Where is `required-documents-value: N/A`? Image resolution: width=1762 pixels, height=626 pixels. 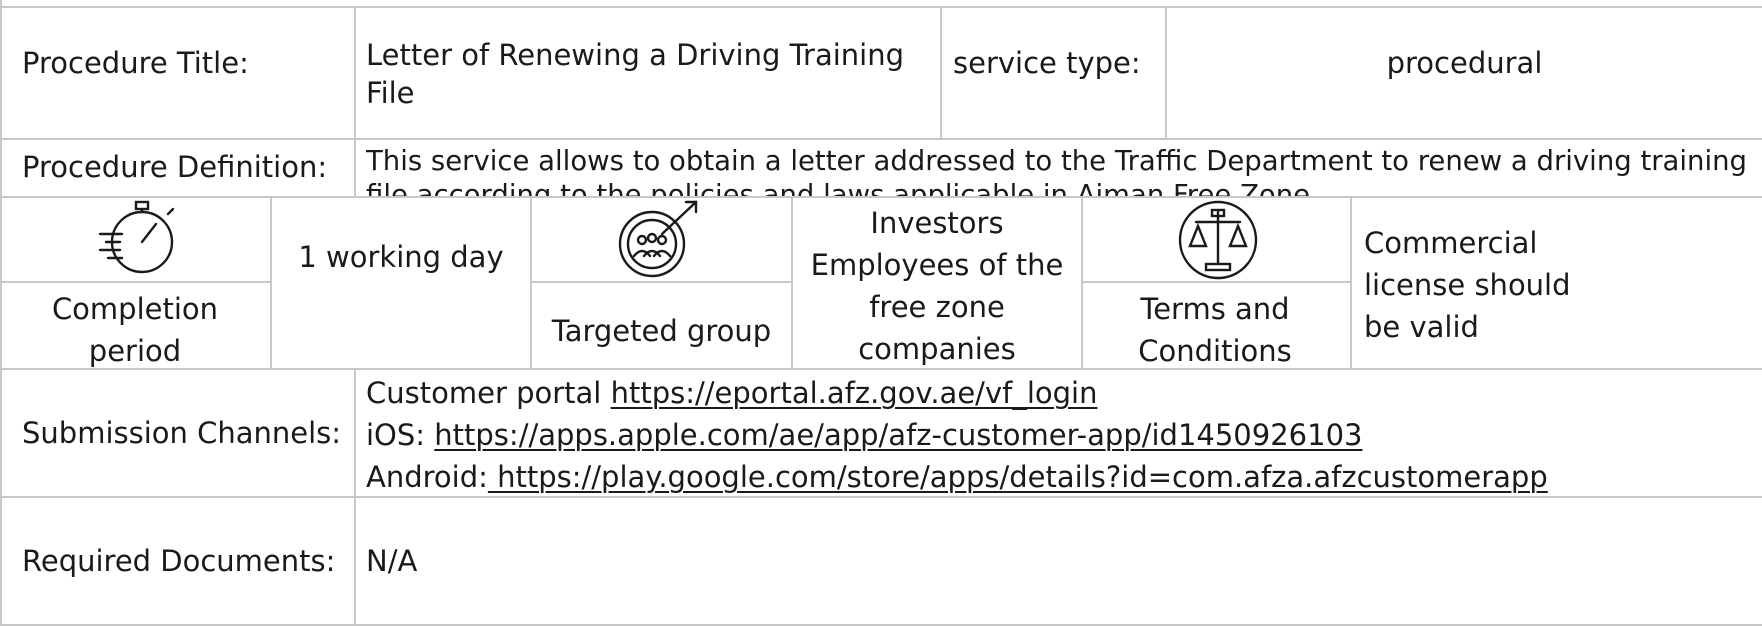 required-documents-value: N/A is located at coordinates (392, 561).